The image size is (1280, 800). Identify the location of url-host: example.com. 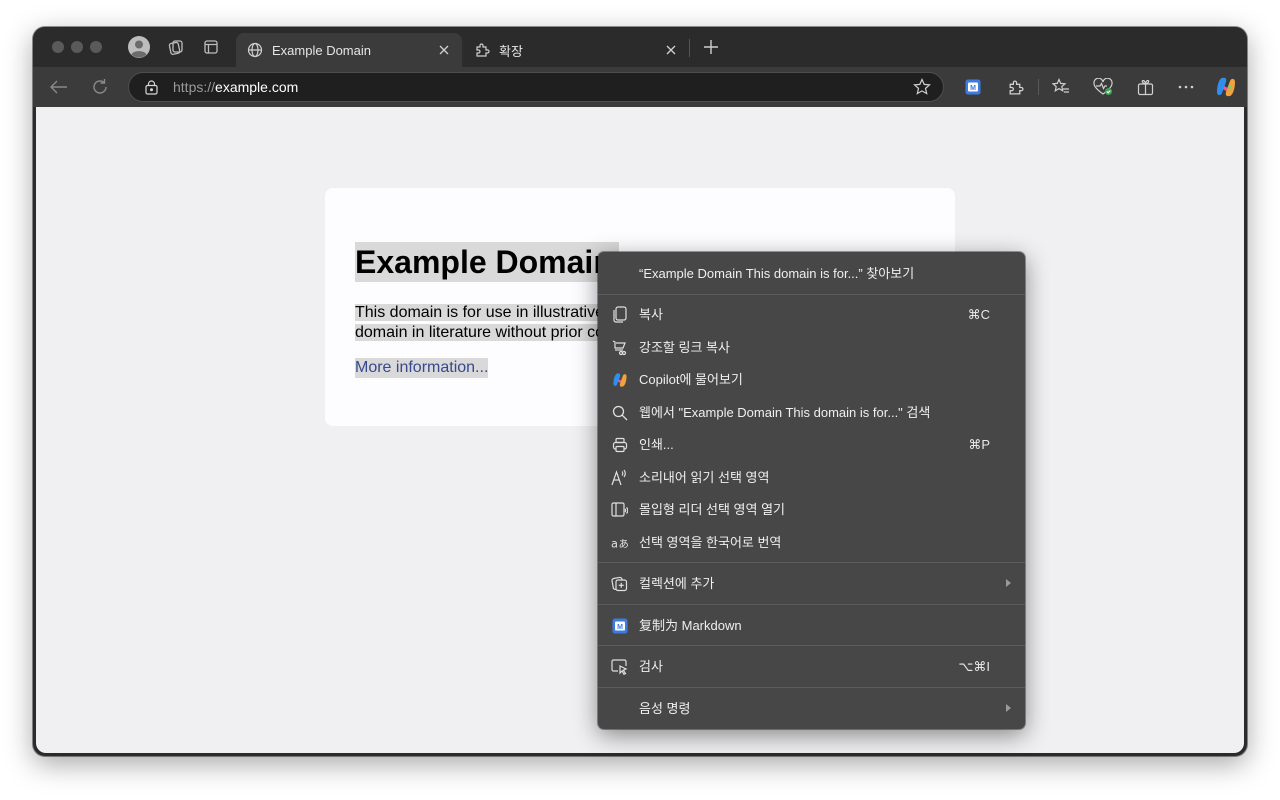
(257, 87).